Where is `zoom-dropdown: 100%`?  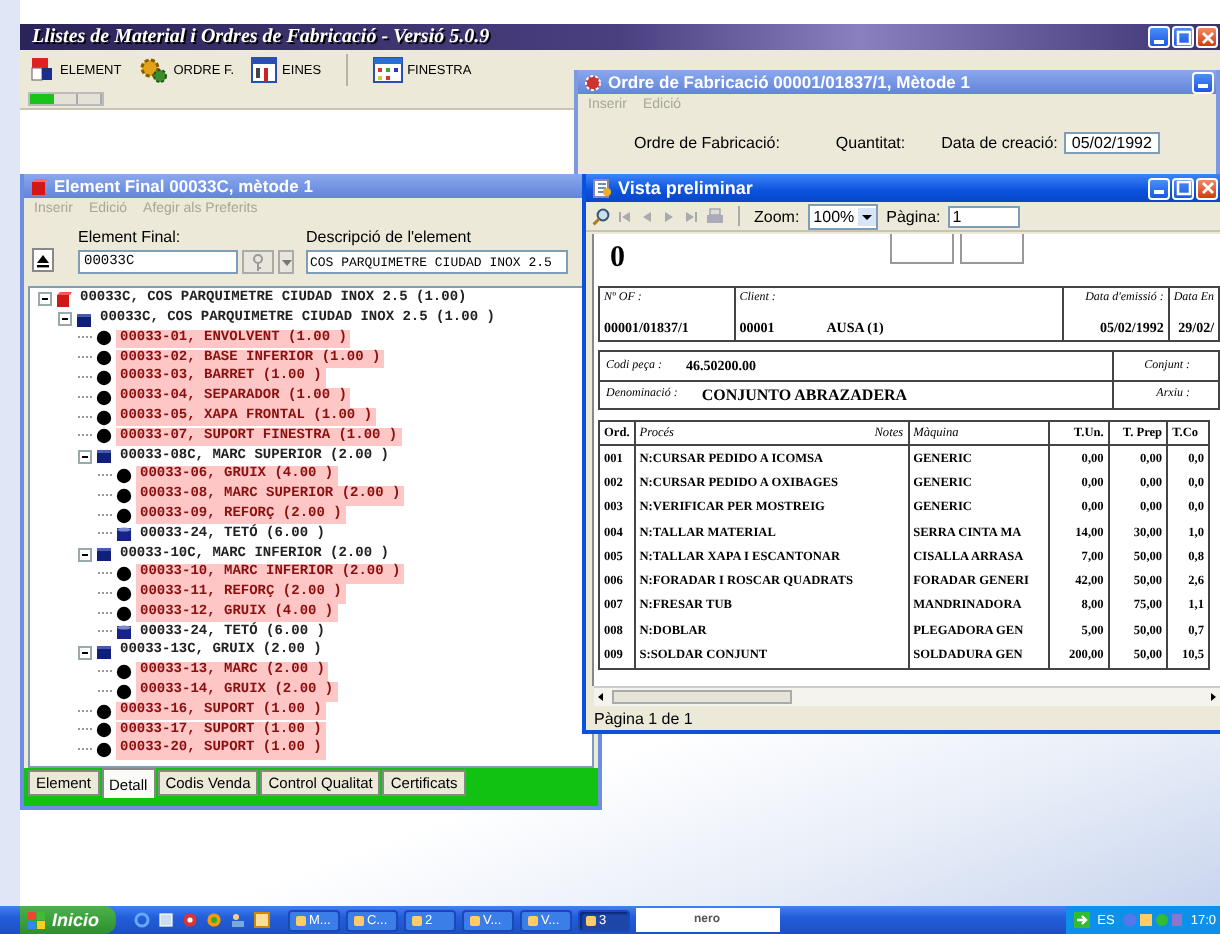 zoom-dropdown: 100% is located at coordinates (843, 216).